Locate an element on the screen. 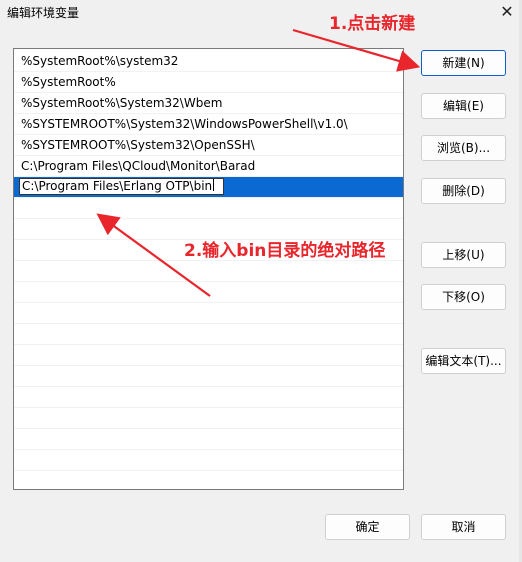  list-item: C:\Program Files\QCloud\Monitor\Barad is located at coordinates (208, 166).